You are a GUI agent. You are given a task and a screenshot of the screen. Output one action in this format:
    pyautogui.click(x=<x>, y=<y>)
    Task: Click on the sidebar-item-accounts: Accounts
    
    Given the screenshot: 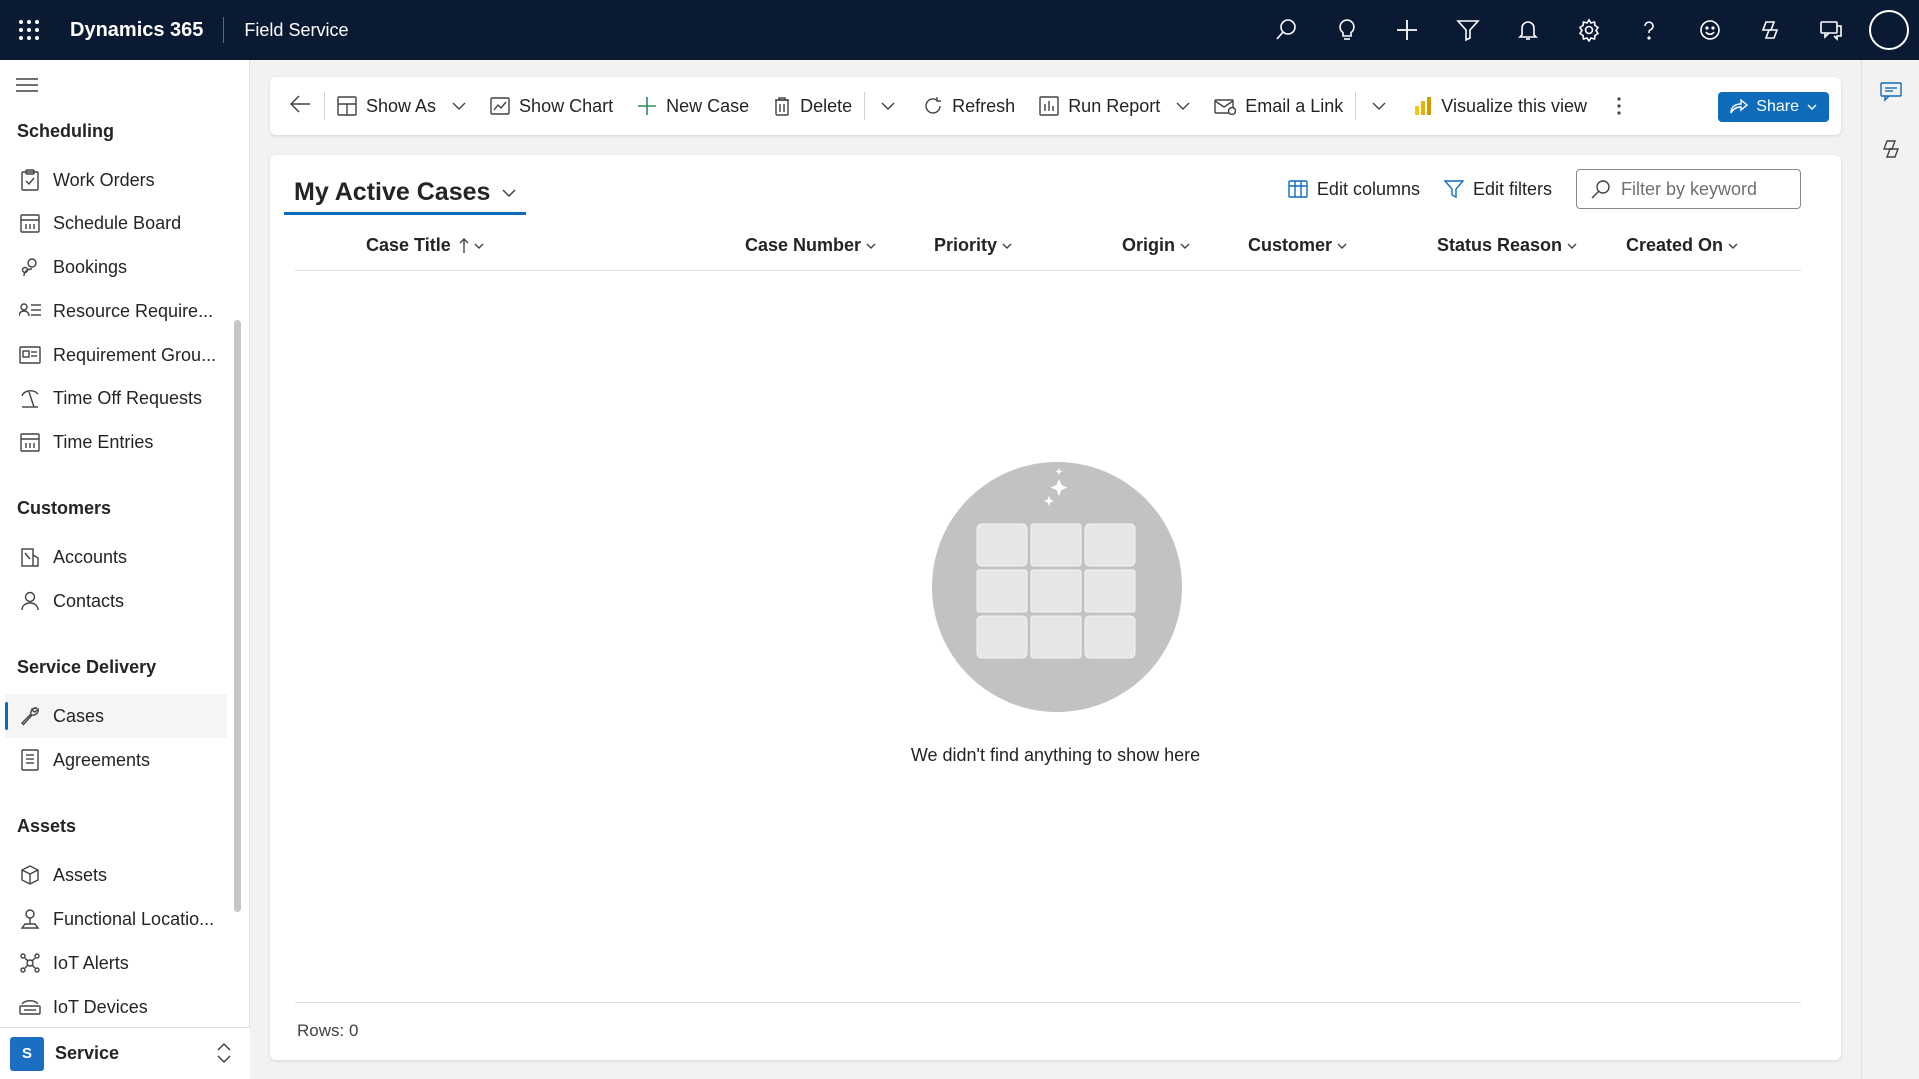 What is the action you would take?
    pyautogui.click(x=116, y=557)
    